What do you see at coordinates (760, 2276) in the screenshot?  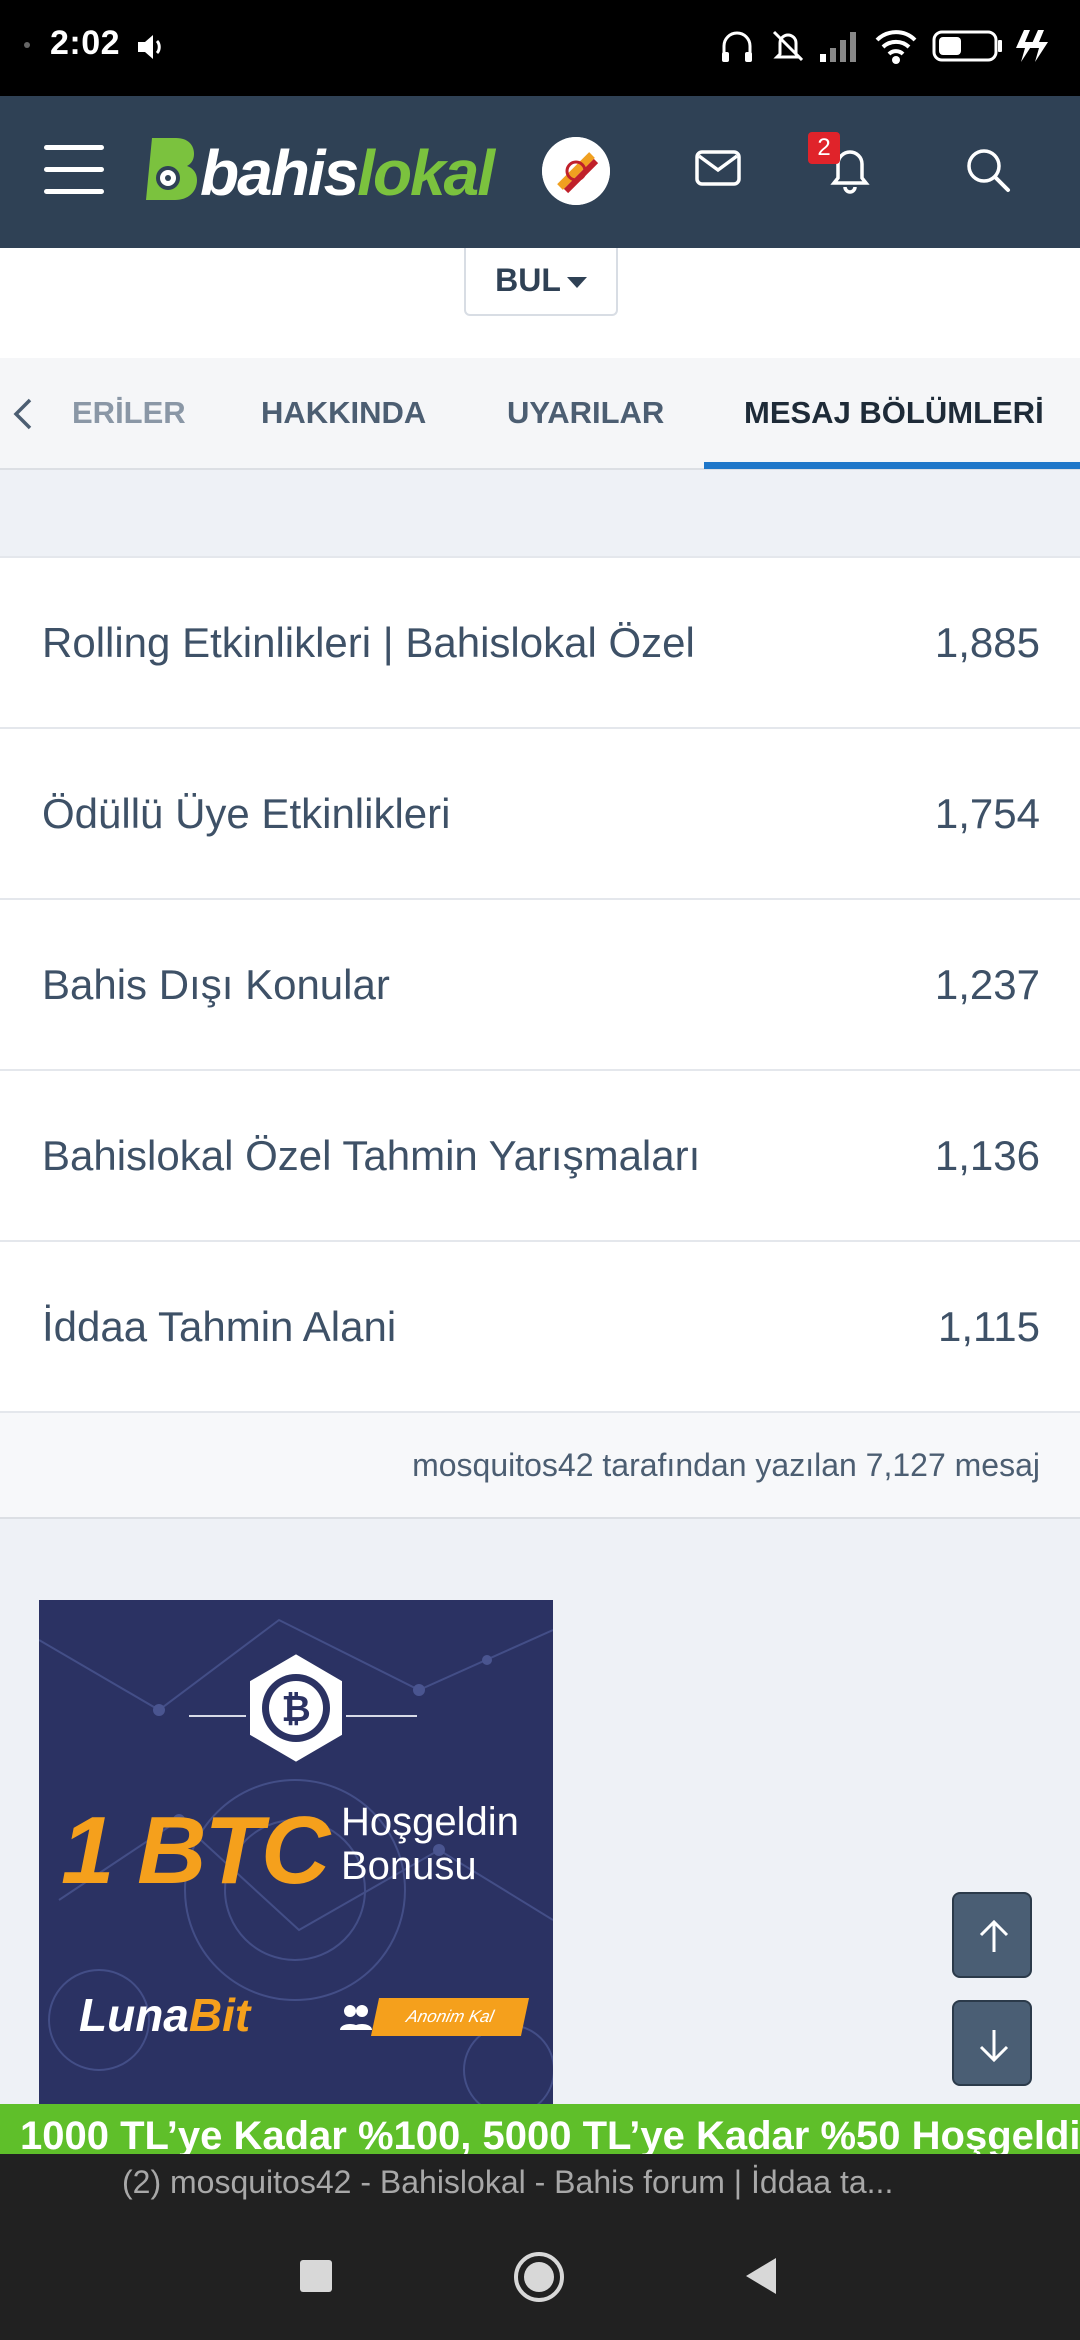 I see `back-icon` at bounding box center [760, 2276].